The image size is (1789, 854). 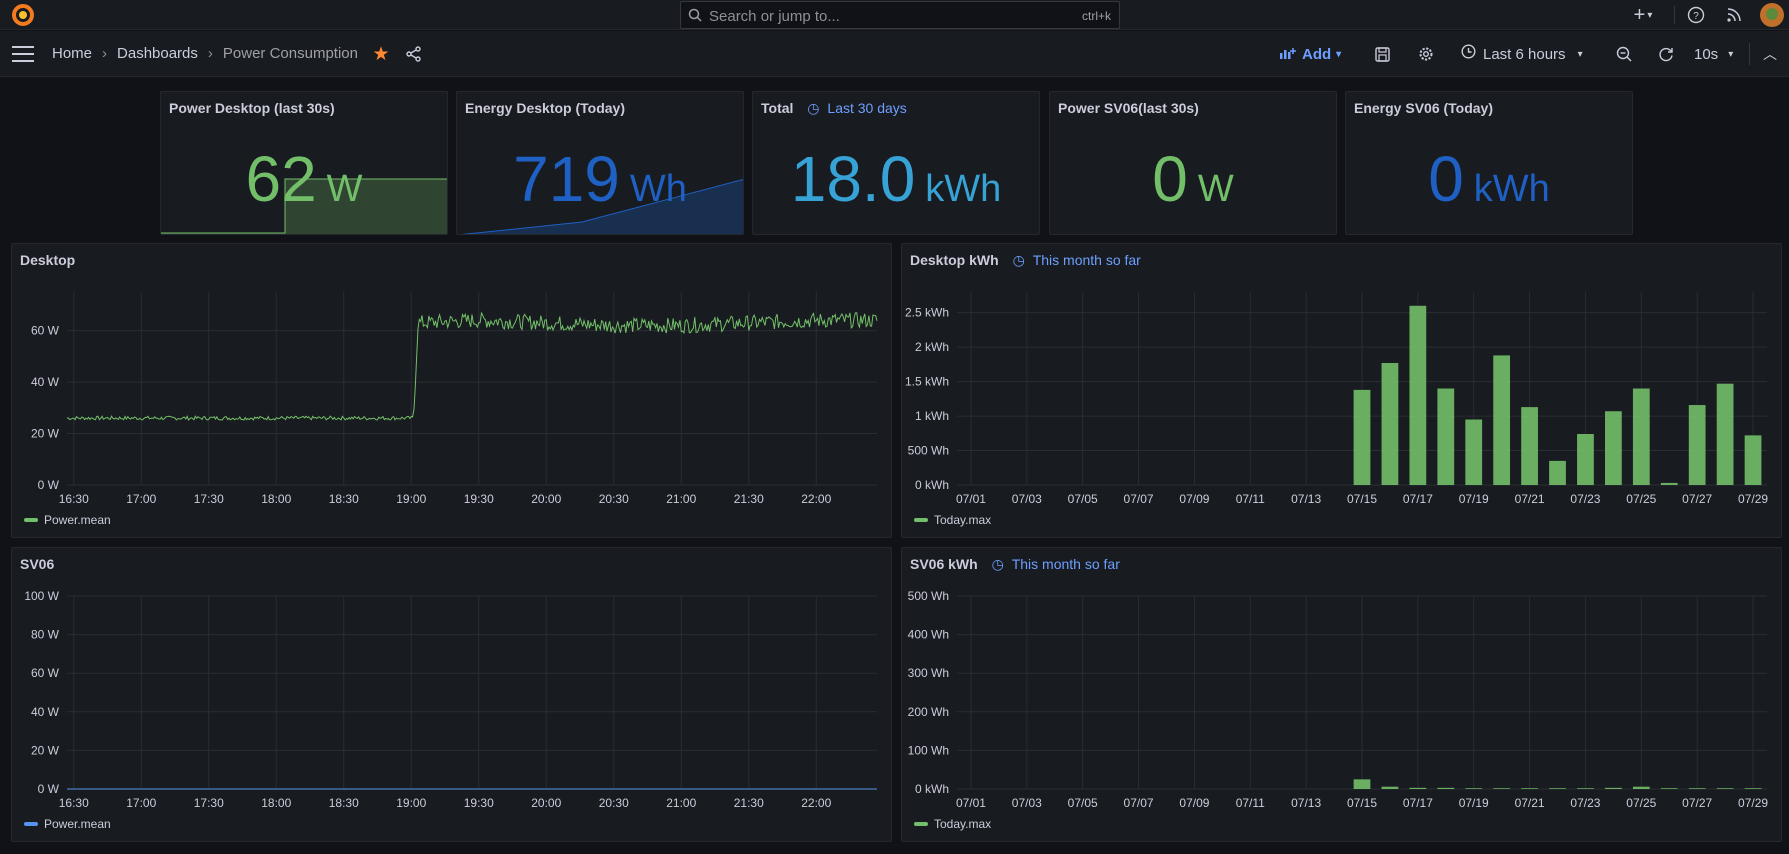 What do you see at coordinates (600, 179) in the screenshot?
I see `stat-value: 719 Wh` at bounding box center [600, 179].